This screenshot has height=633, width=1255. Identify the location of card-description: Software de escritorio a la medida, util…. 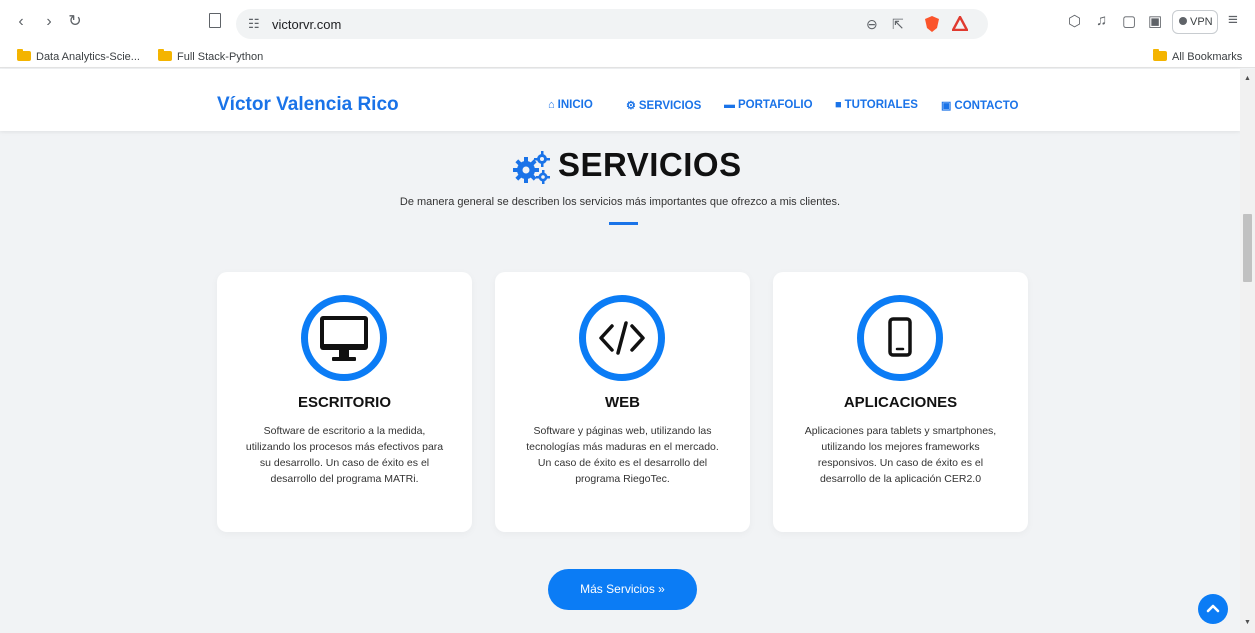
(344, 455).